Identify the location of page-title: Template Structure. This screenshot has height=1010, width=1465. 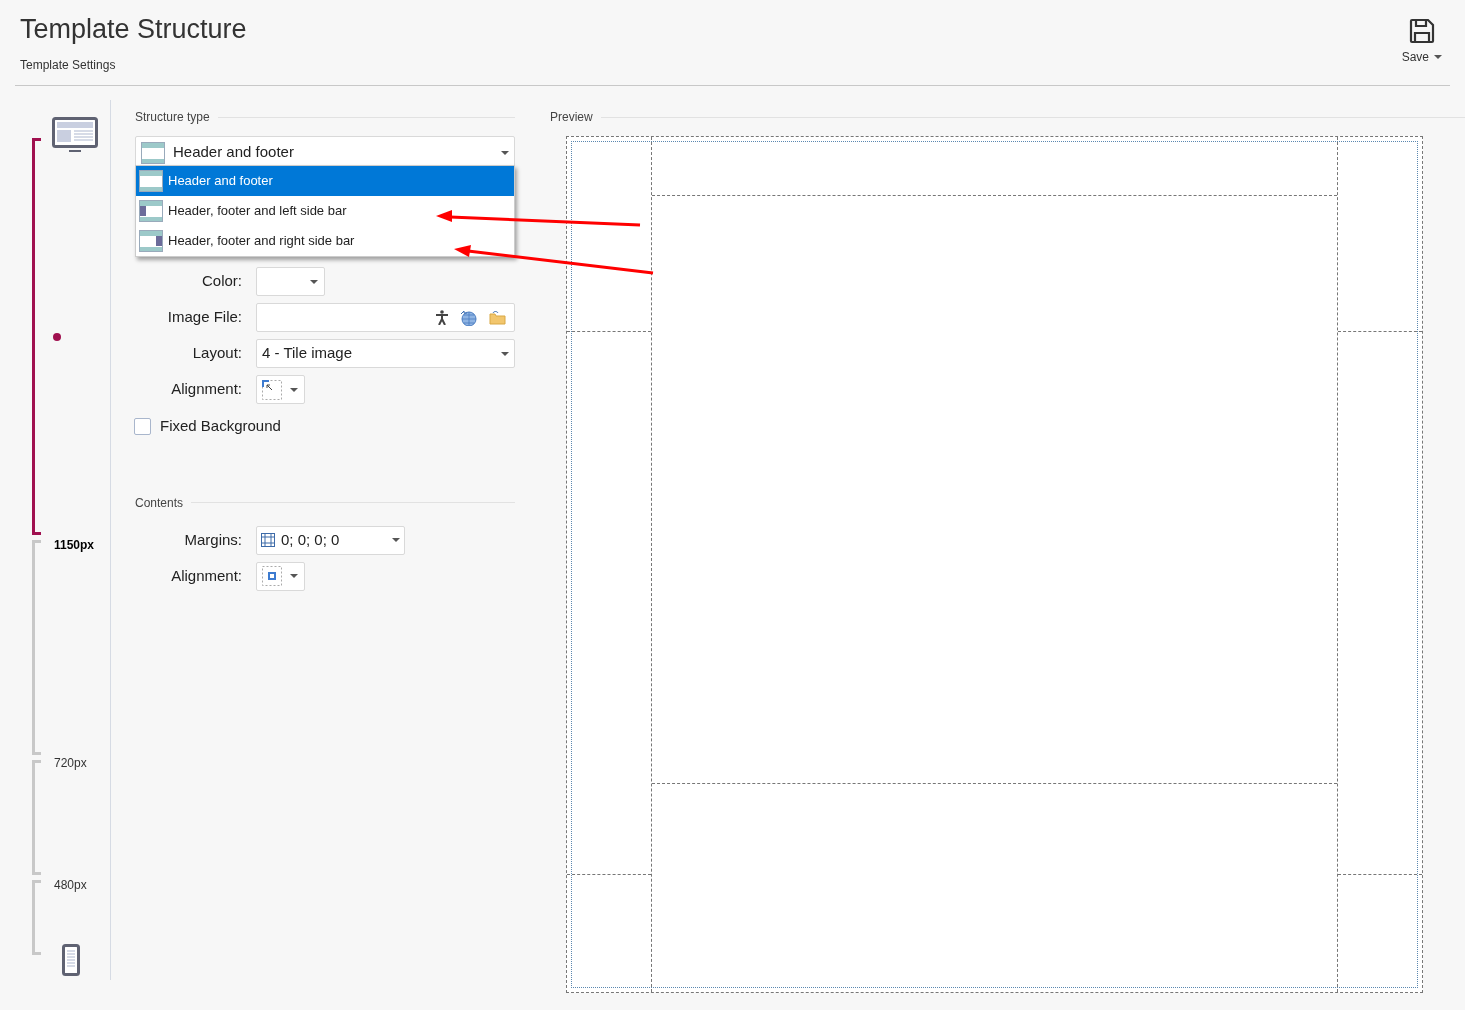
(133, 29).